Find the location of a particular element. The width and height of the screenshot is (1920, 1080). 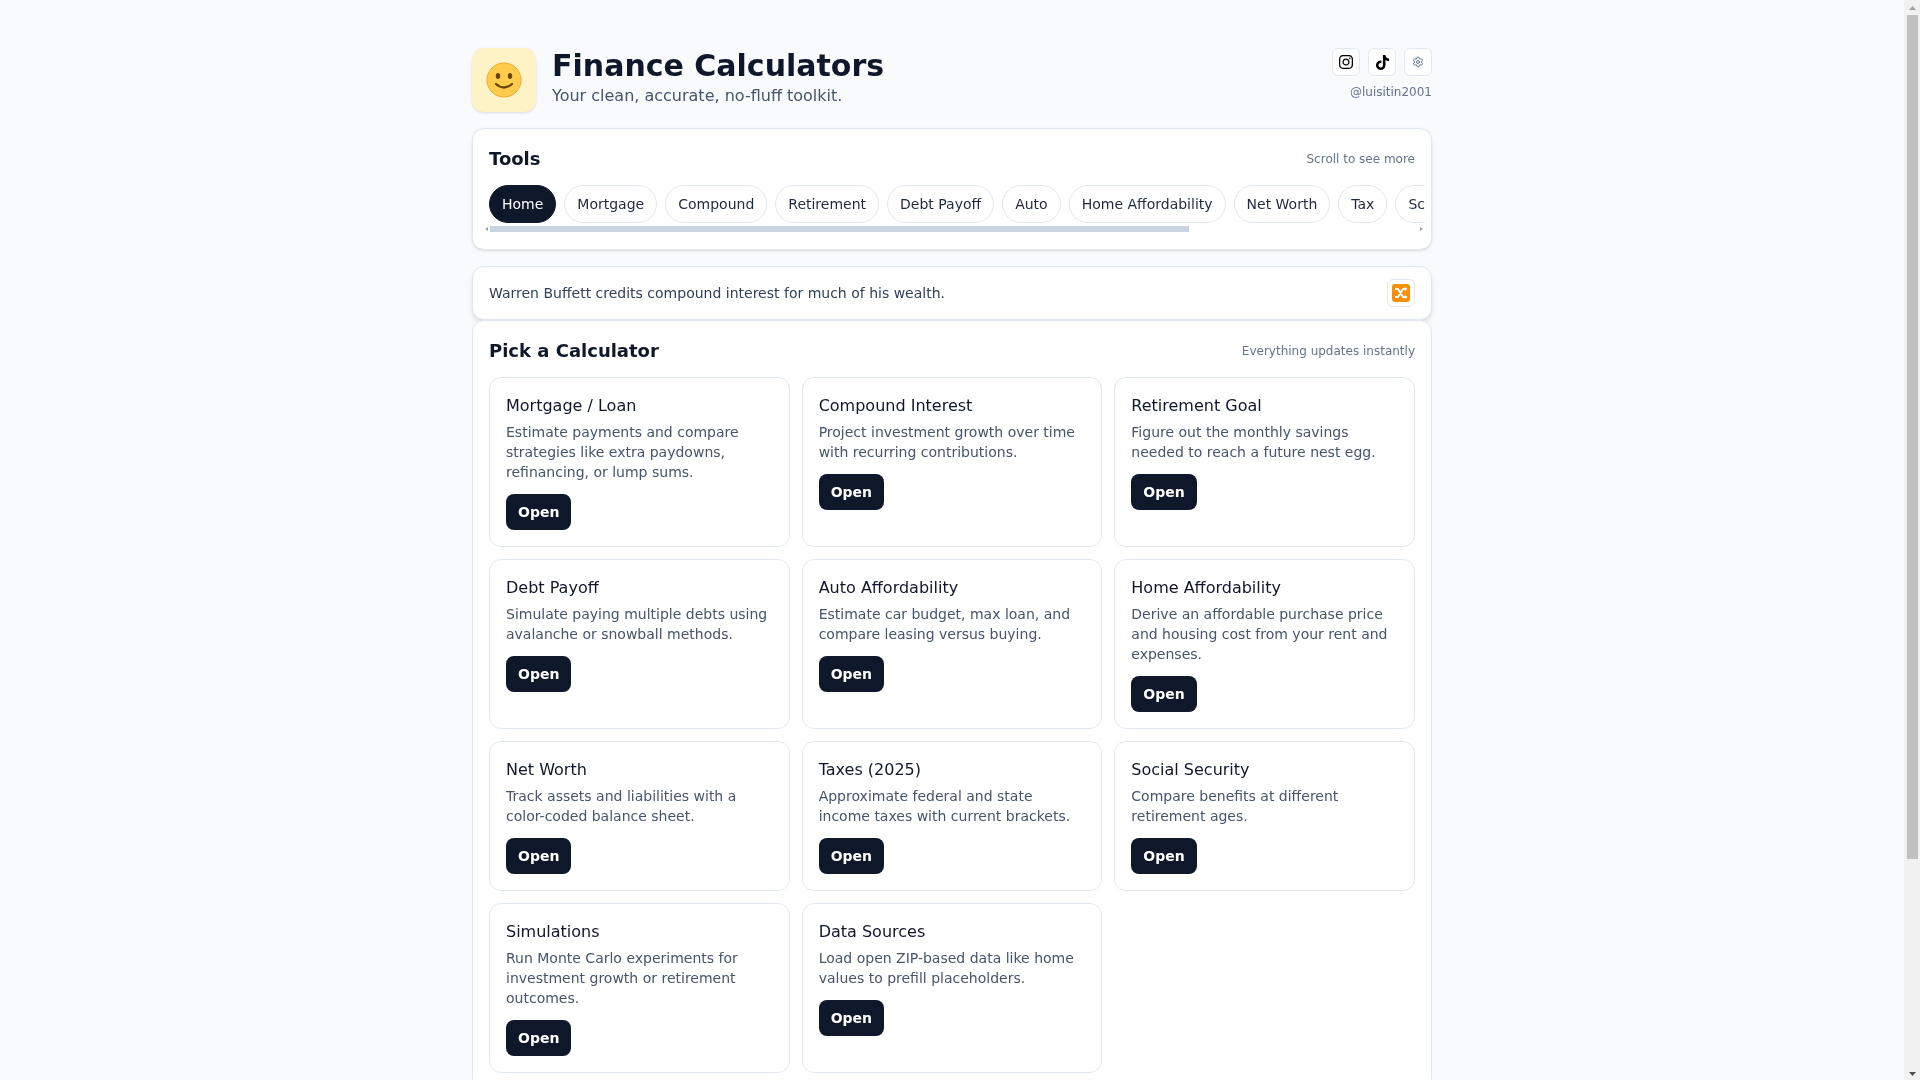

card-description: Simulate paying multiple debts using avalanche or snowball methods. is located at coordinates (637, 624).